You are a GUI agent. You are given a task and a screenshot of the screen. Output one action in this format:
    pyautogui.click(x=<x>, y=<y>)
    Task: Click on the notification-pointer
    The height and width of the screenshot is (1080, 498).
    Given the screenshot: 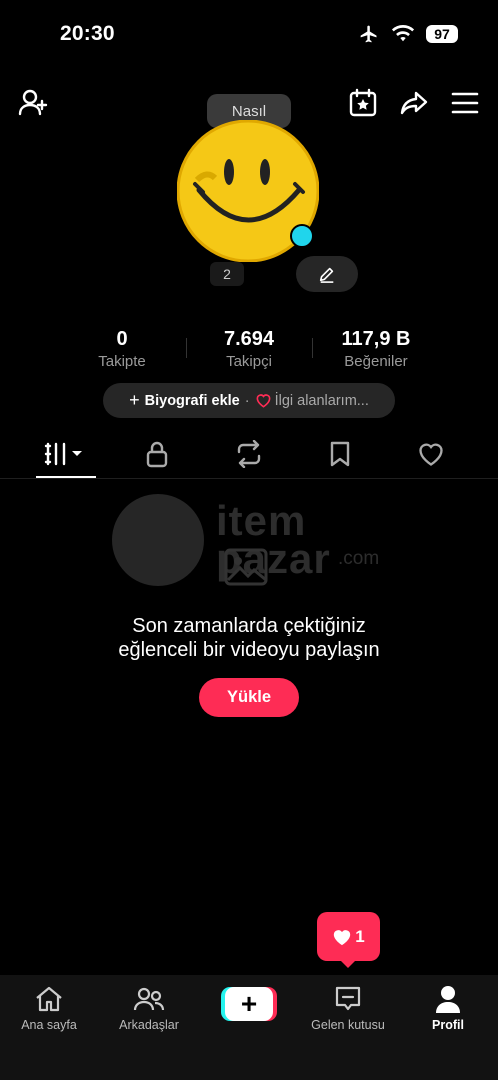 What is the action you would take?
    pyautogui.click(x=348, y=963)
    